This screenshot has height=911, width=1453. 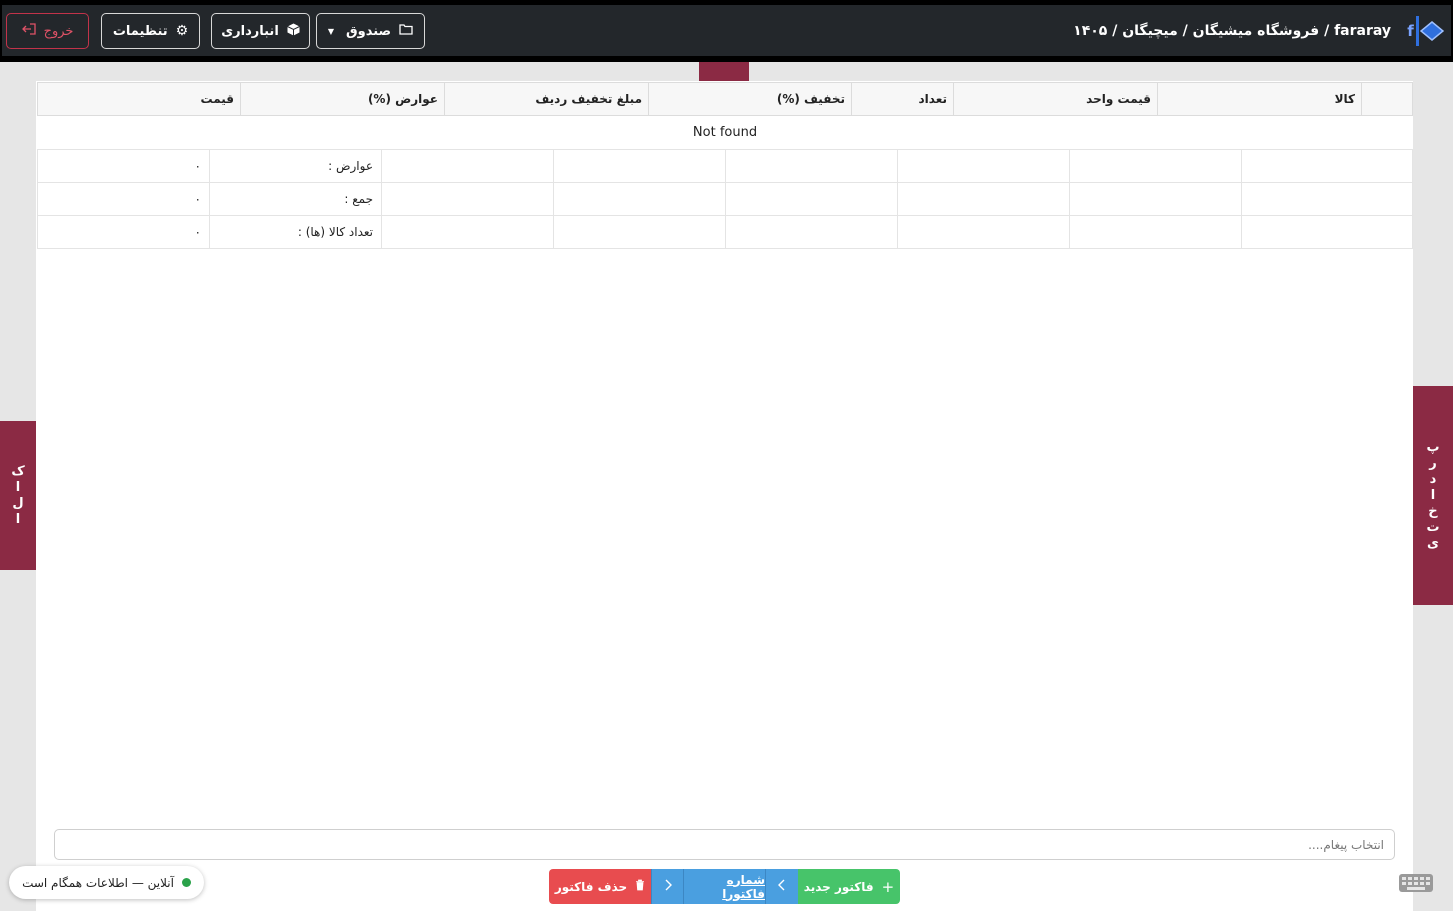 What do you see at coordinates (724, 71) in the screenshot?
I see `top-pull-tab` at bounding box center [724, 71].